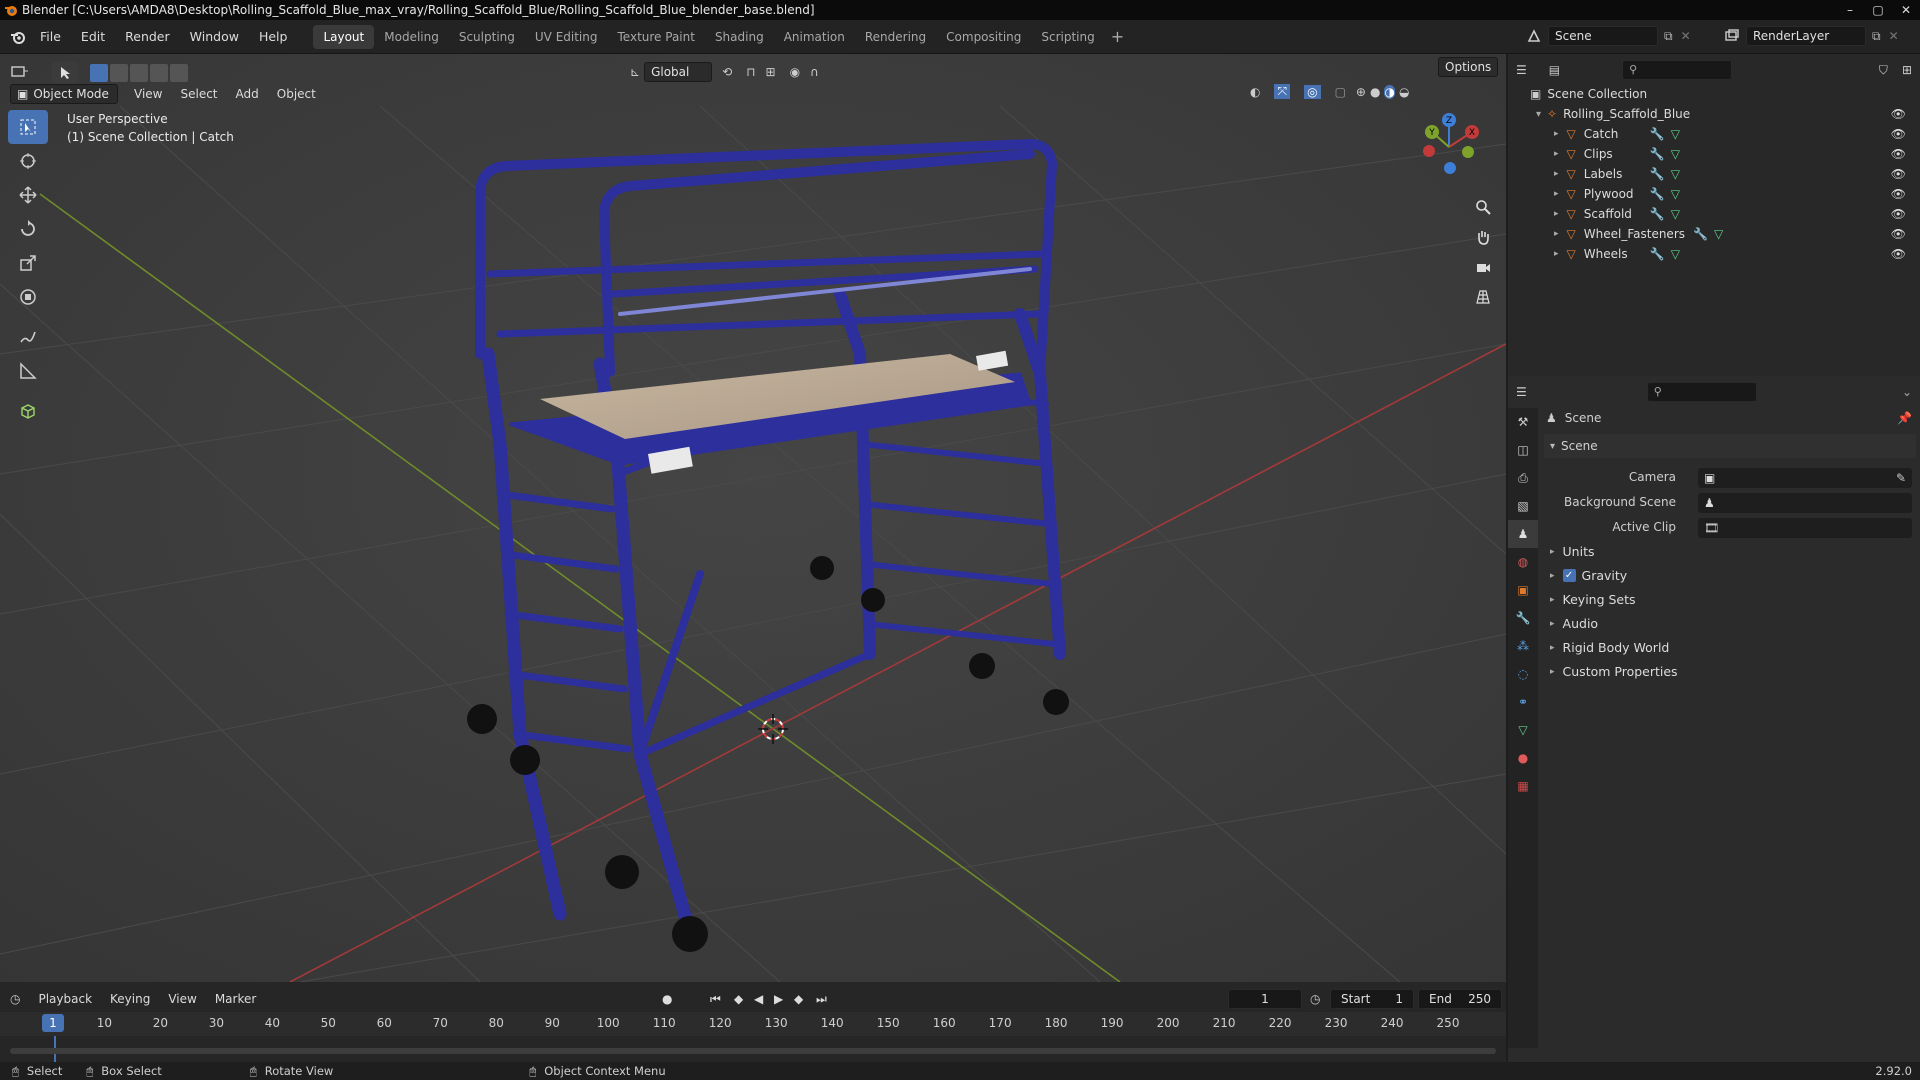 This screenshot has width=1920, height=1080. I want to click on menu-edit: Edit, so click(93, 36).